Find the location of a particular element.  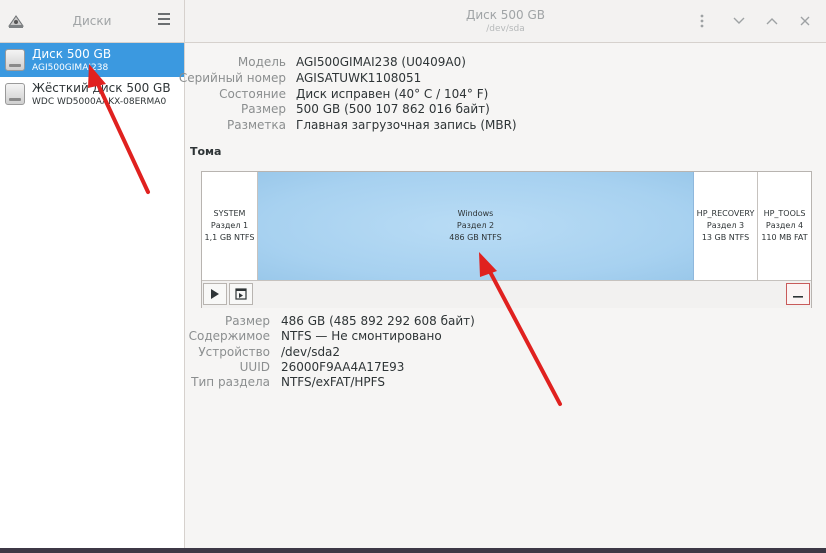

partition-number: Раздел 1 is located at coordinates (229, 225).